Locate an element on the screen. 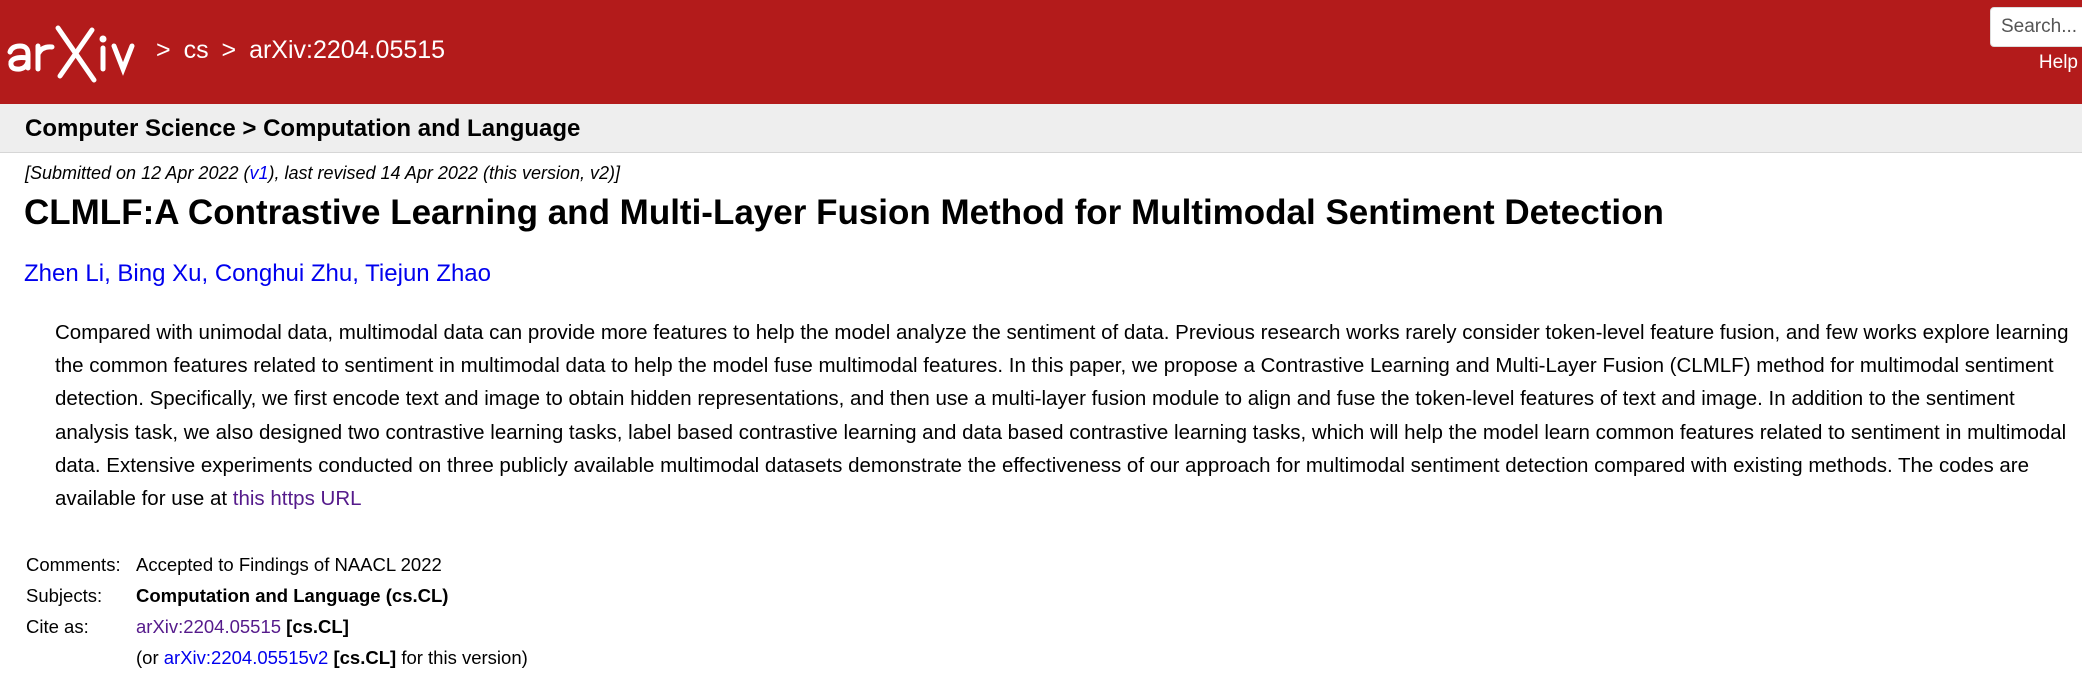 The width and height of the screenshot is (2082, 680). metadata-row-cite: Cite as: arXiv:2204.05515 [cs.CL] is located at coordinates (277, 626).